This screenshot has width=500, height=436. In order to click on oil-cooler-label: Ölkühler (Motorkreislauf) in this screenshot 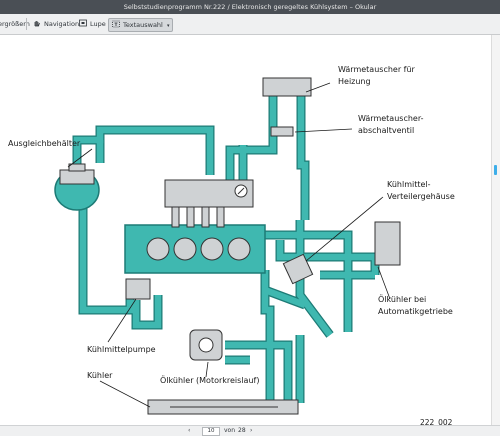, I will do `click(210, 380)`.